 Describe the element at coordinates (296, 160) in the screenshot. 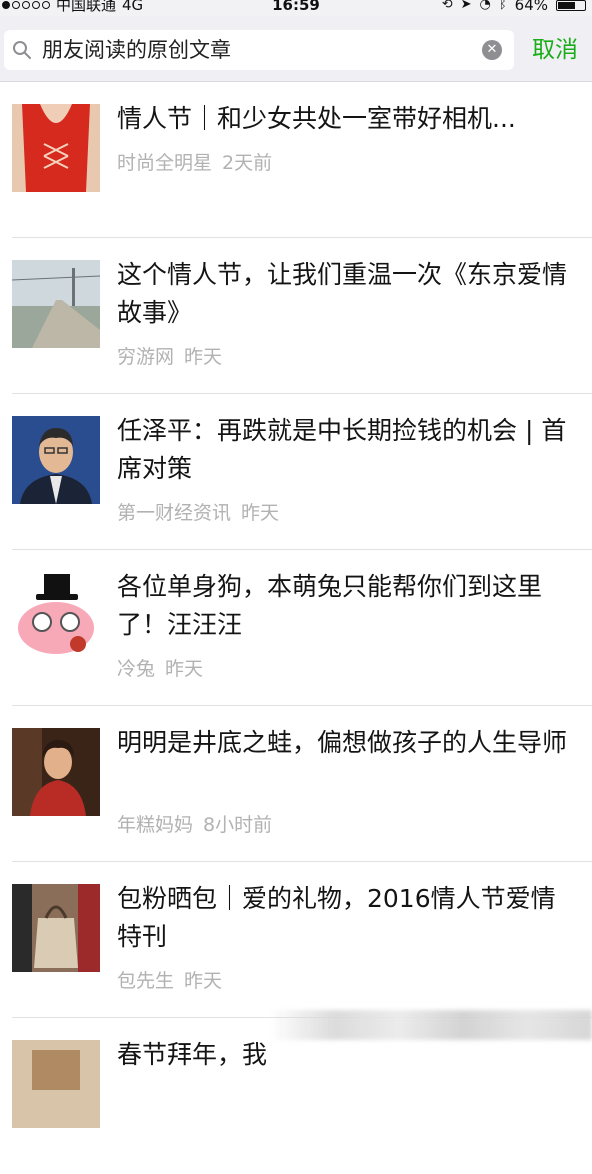

I see `list-item: 情人节｜和少女共处一室带好相机... 时尚全明星 2天前` at that location.